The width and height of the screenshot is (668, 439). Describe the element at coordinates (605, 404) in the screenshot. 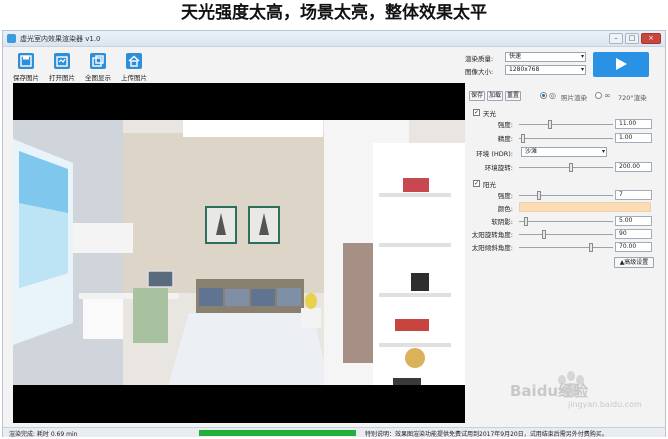

I see `watermark-sub: jingyan.baidu.com` at that location.